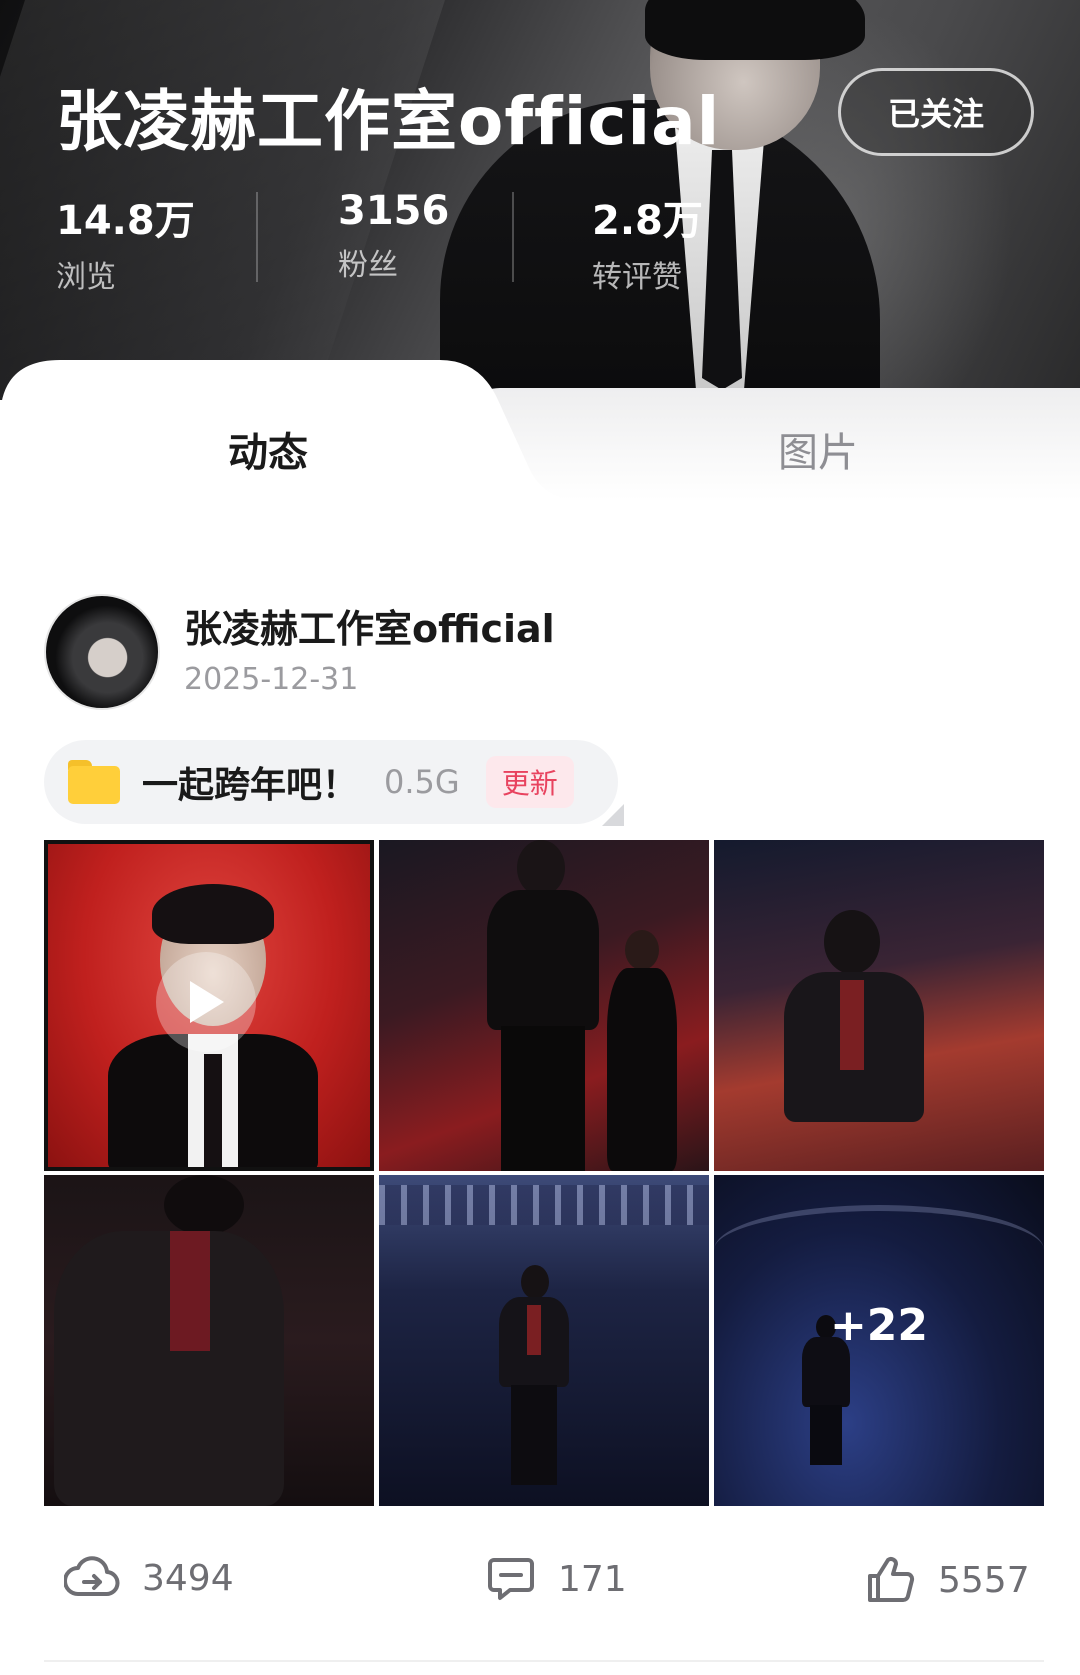 The width and height of the screenshot is (1080, 1675). Describe the element at coordinates (206, 1002) in the screenshot. I see `play-icon` at that location.